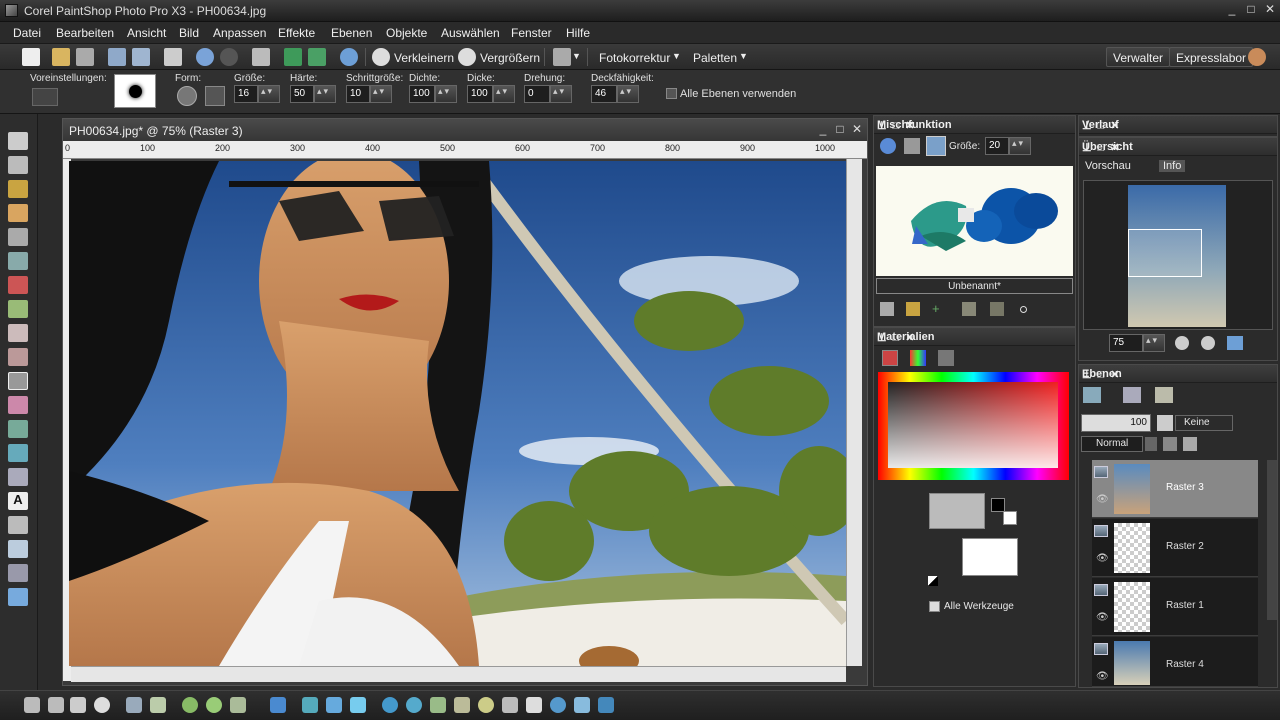  What do you see at coordinates (446, 94) in the screenshot?
I see `density-stepper` at bounding box center [446, 94].